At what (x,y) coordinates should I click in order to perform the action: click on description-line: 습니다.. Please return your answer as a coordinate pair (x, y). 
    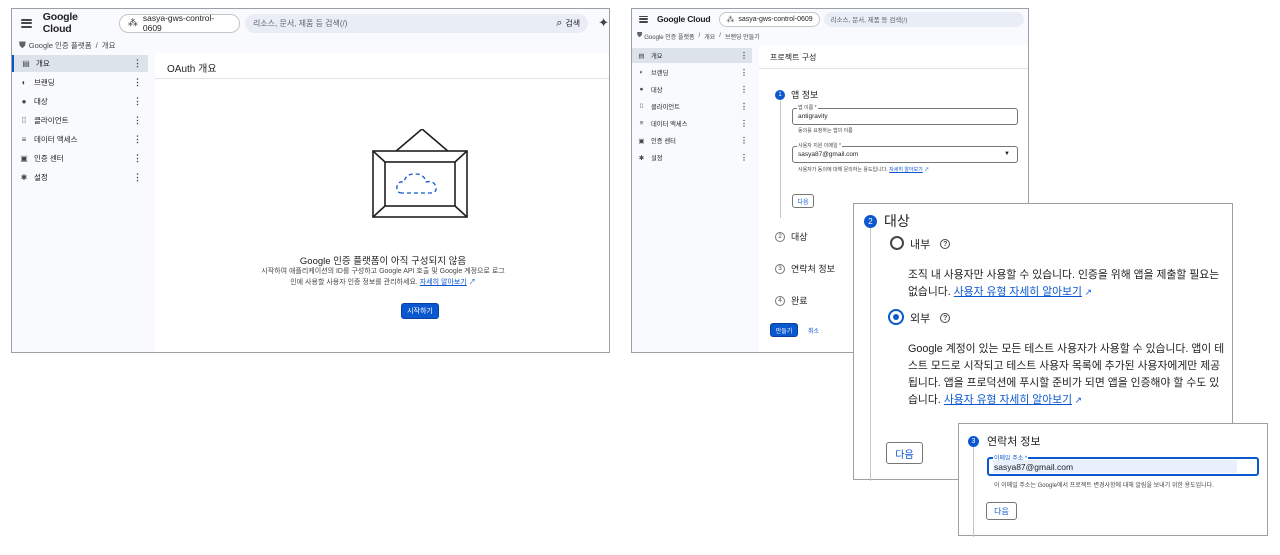
    Looking at the image, I should click on (924, 400).